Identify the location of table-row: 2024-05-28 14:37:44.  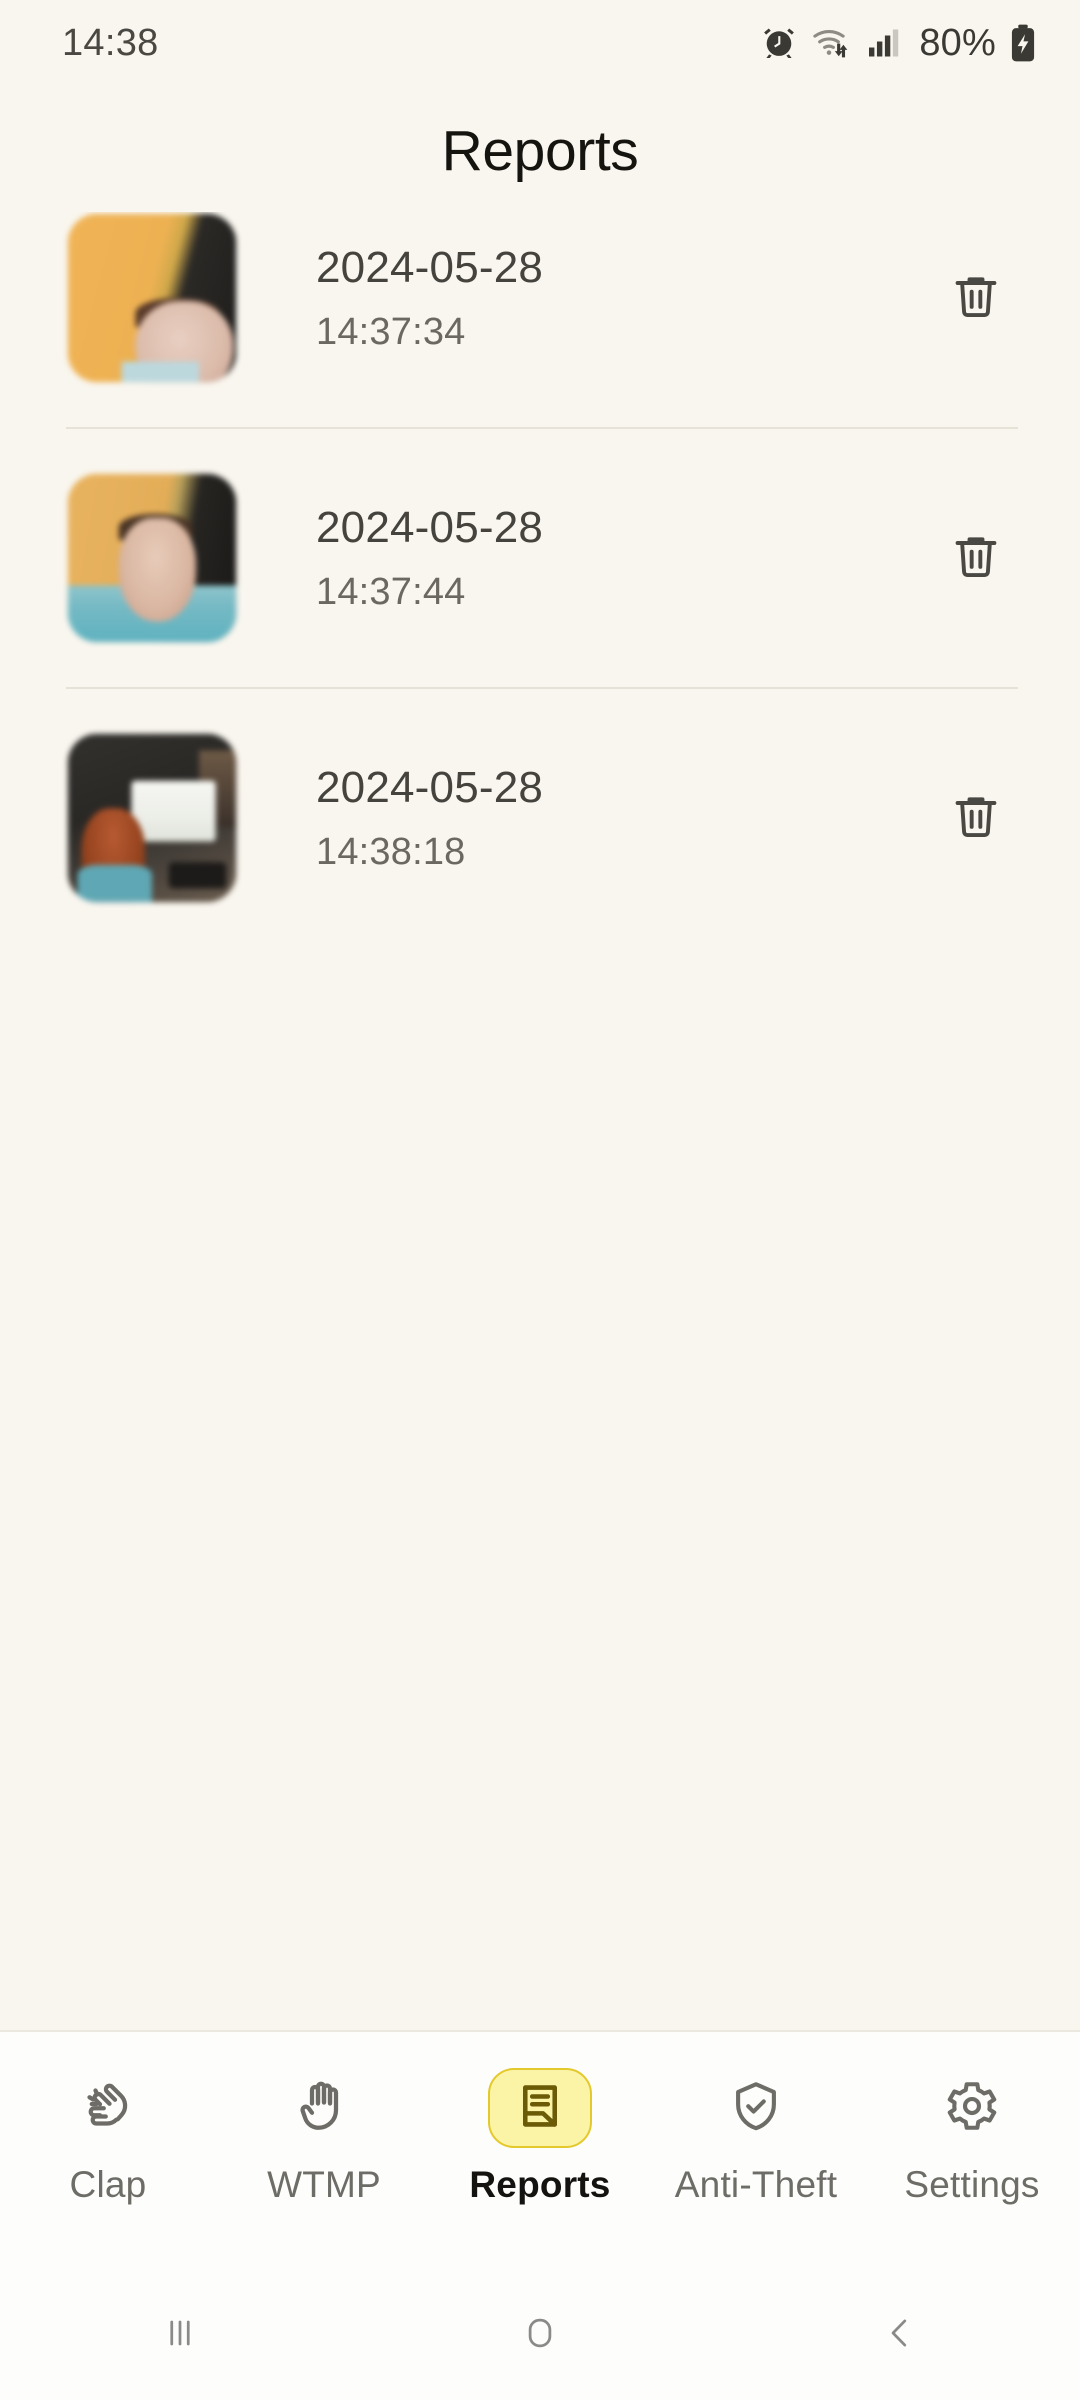
(540, 558).